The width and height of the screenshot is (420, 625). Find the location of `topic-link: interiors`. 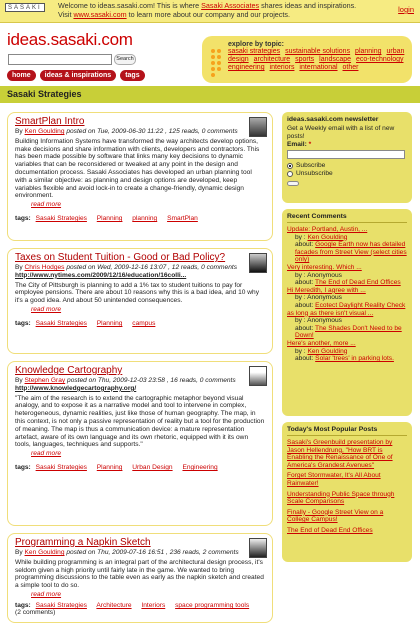

topic-link: interiors is located at coordinates (282, 67).